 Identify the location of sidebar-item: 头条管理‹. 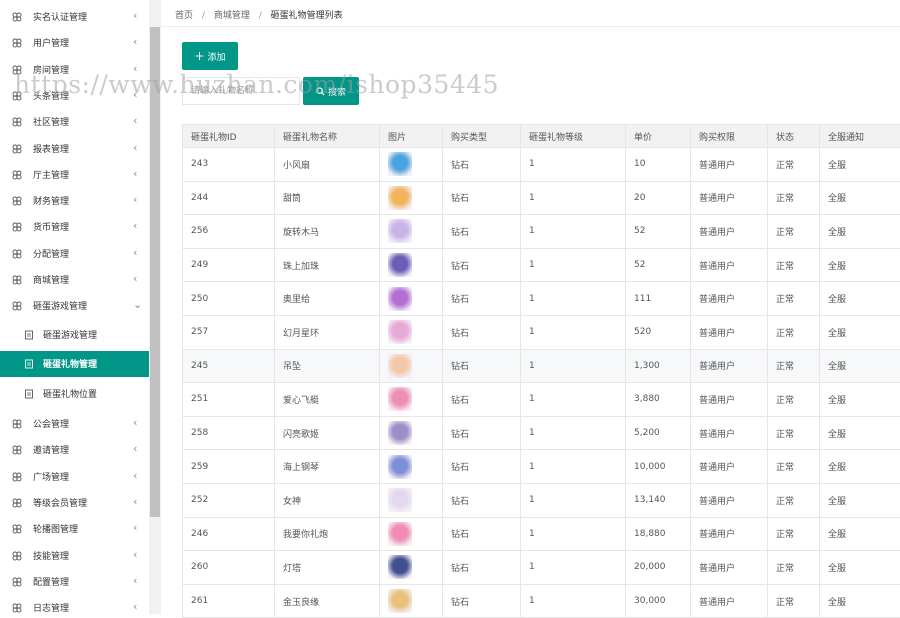
(74, 96).